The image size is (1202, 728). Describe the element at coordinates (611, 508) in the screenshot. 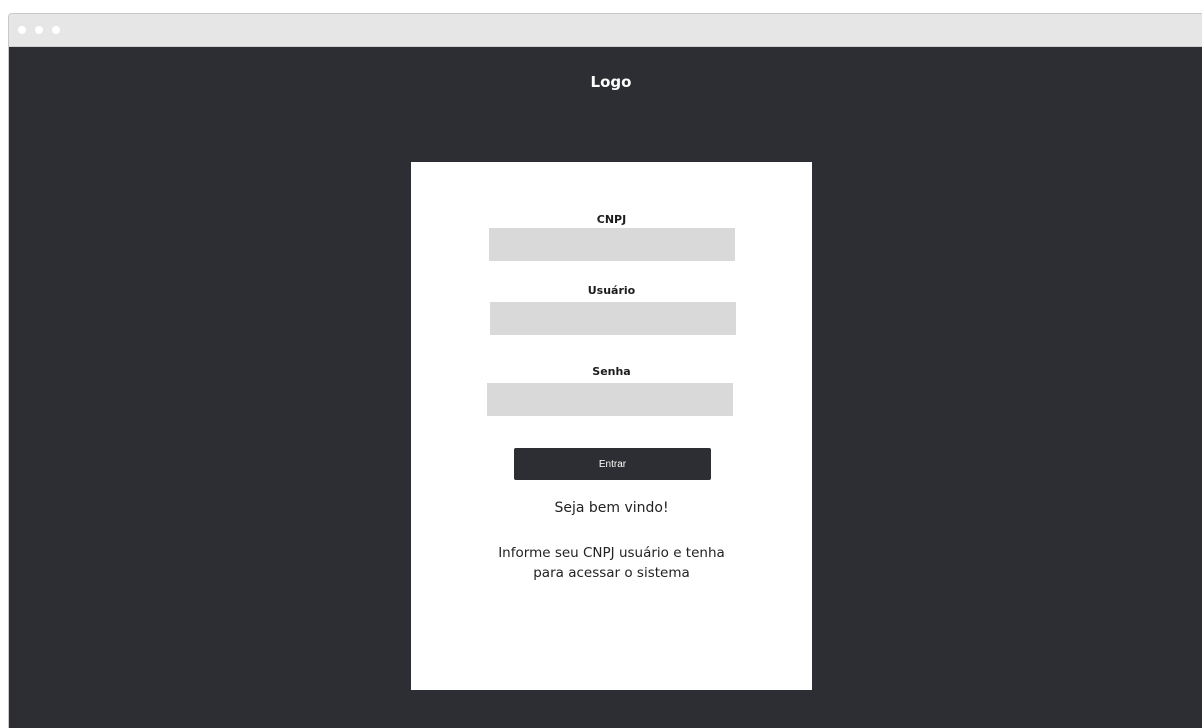

I see `welcome-message: Seja bem vindo!` at that location.